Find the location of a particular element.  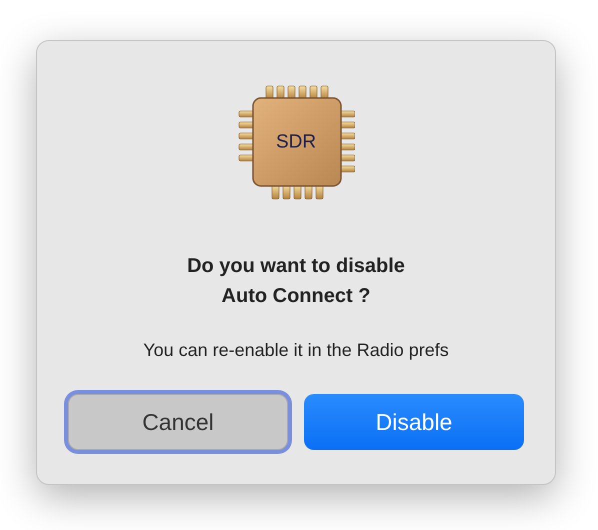

chip-icon is located at coordinates (296, 142).